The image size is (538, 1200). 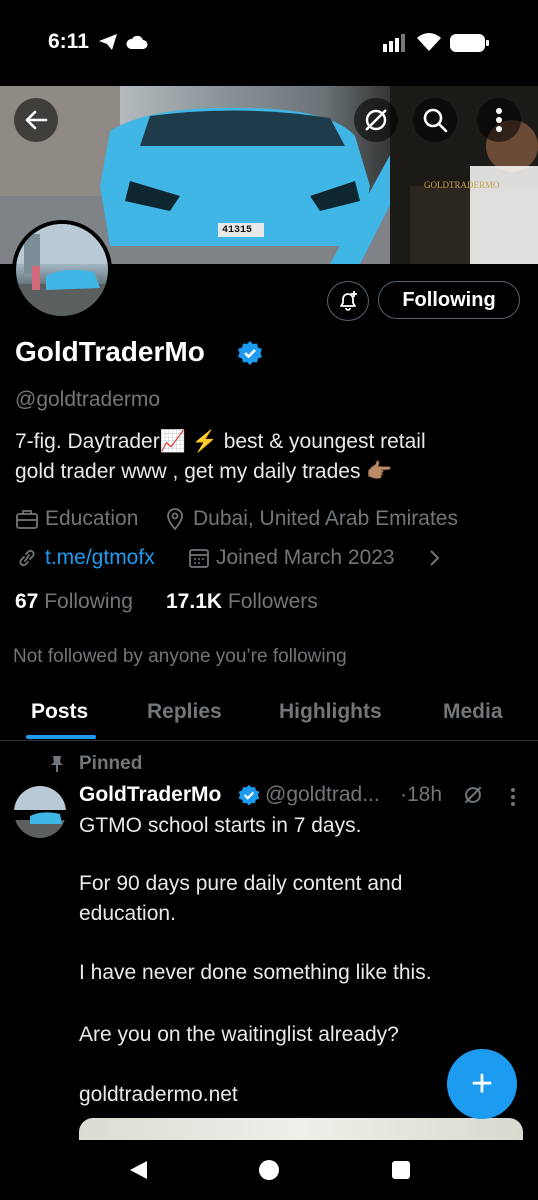 I want to click on home-nav-icon, so click(x=269, y=1170).